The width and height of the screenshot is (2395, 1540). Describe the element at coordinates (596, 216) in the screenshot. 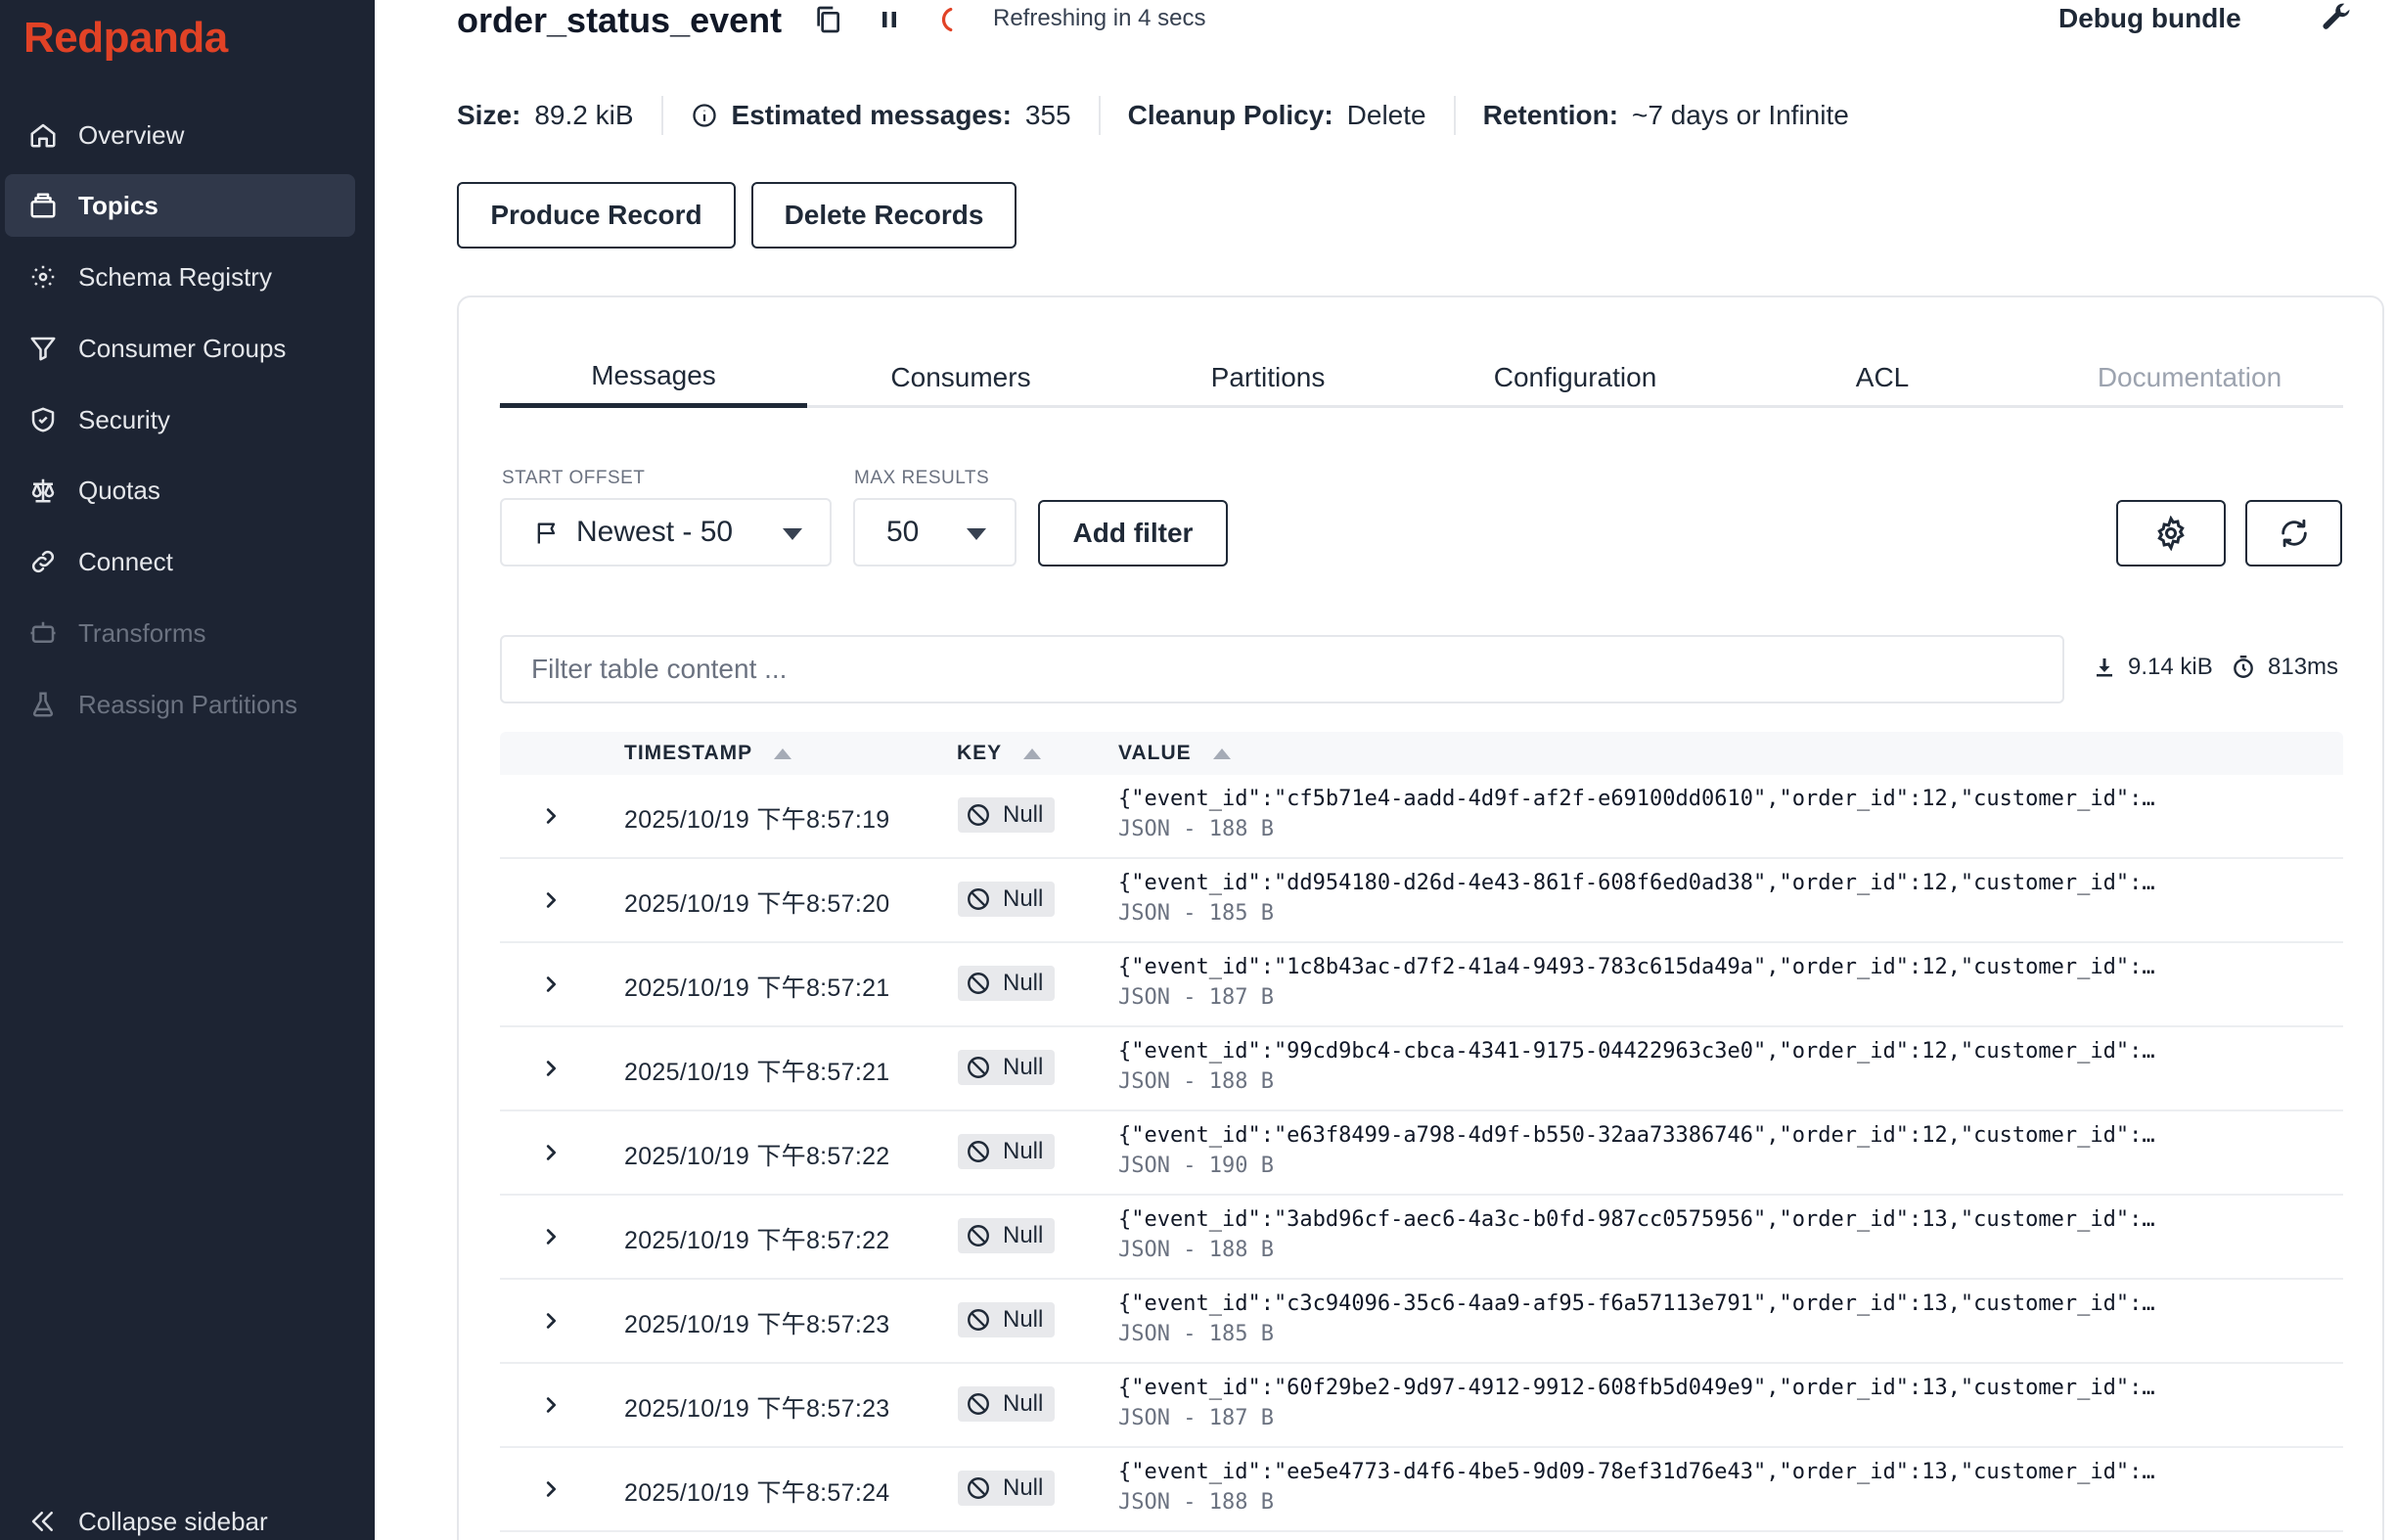

I see `produce-record-button: Produce Record` at that location.